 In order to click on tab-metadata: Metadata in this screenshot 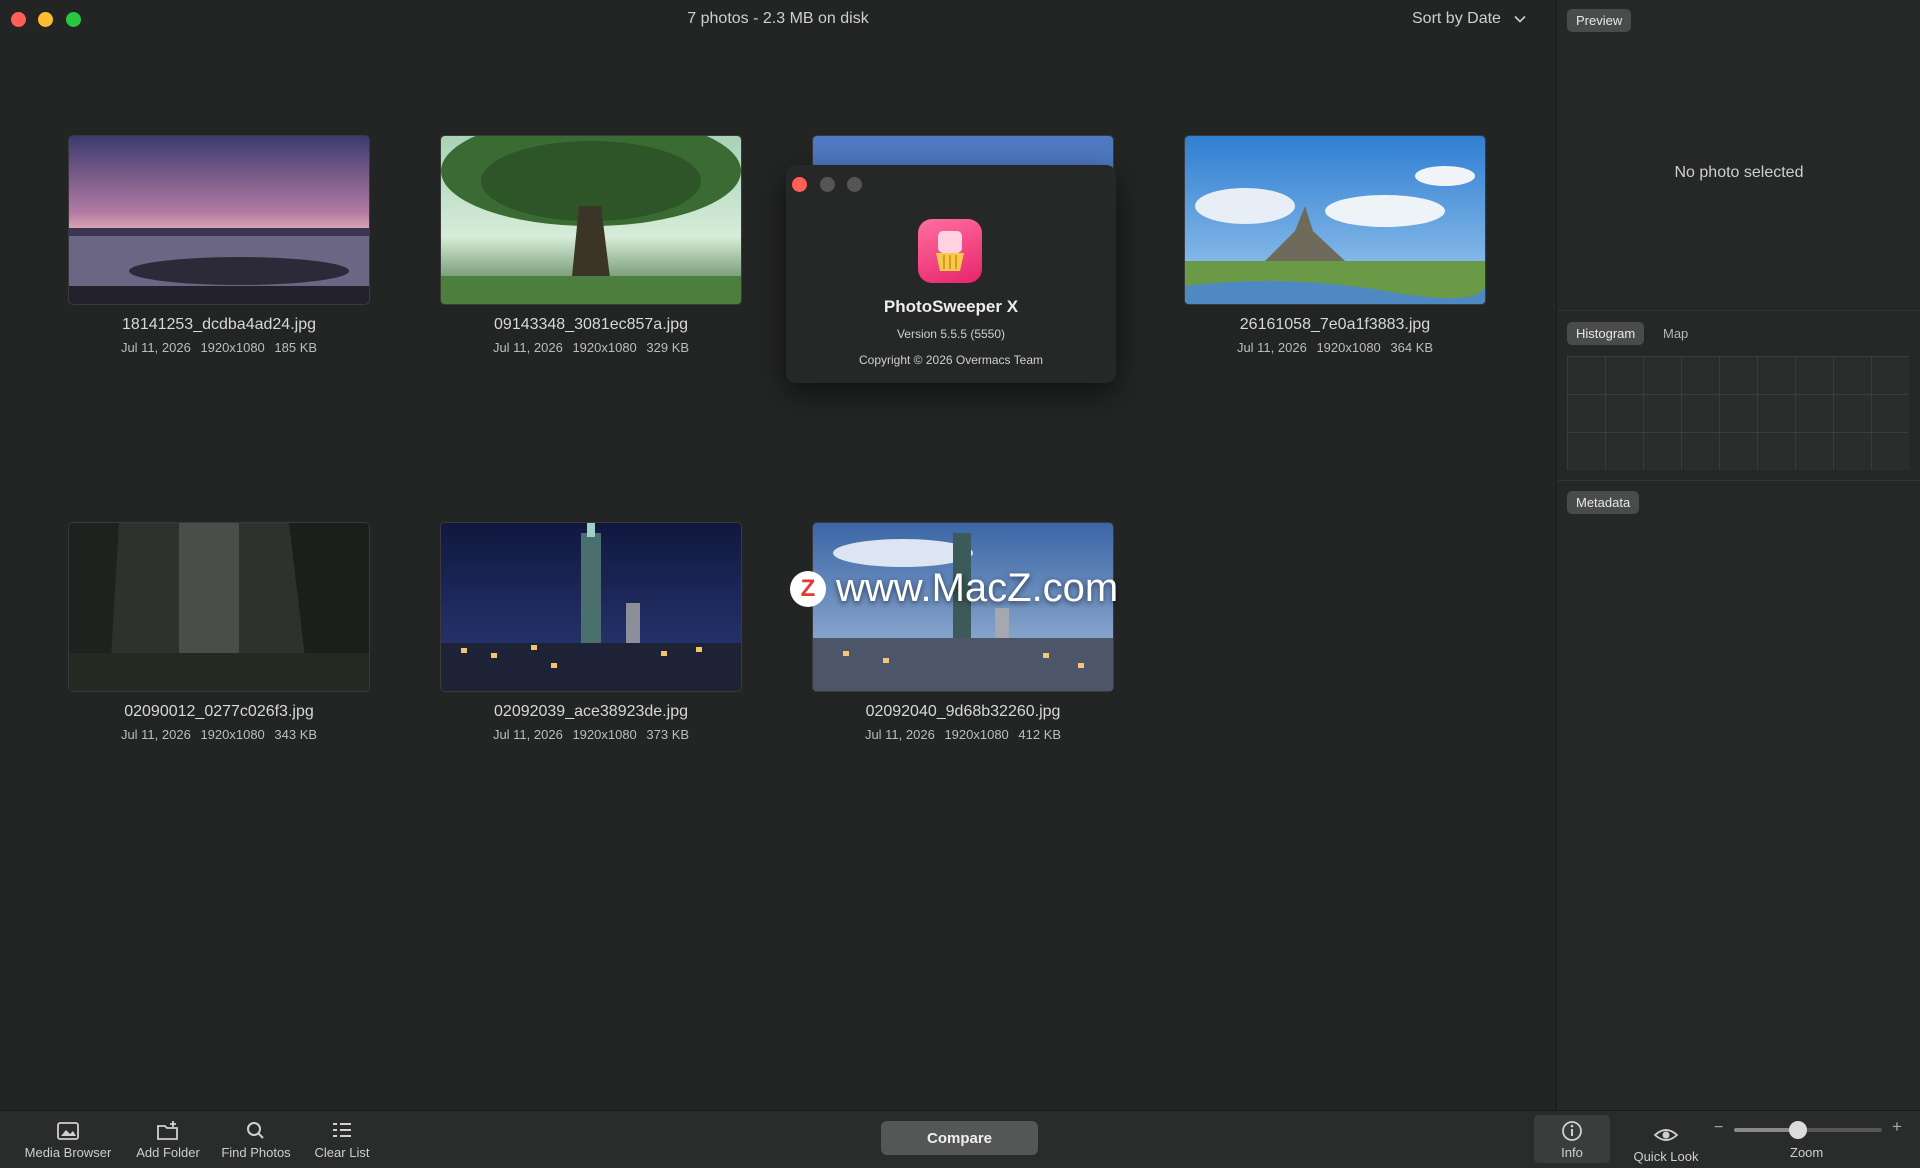, I will do `click(1603, 502)`.